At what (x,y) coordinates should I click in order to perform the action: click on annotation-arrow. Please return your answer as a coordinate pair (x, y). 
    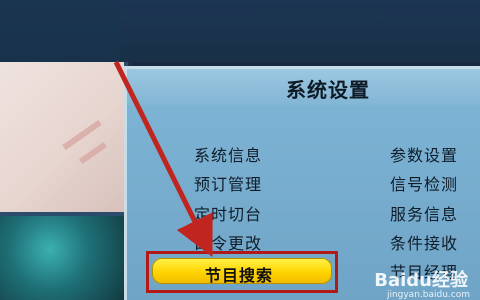
    Looking at the image, I should click on (163, 158).